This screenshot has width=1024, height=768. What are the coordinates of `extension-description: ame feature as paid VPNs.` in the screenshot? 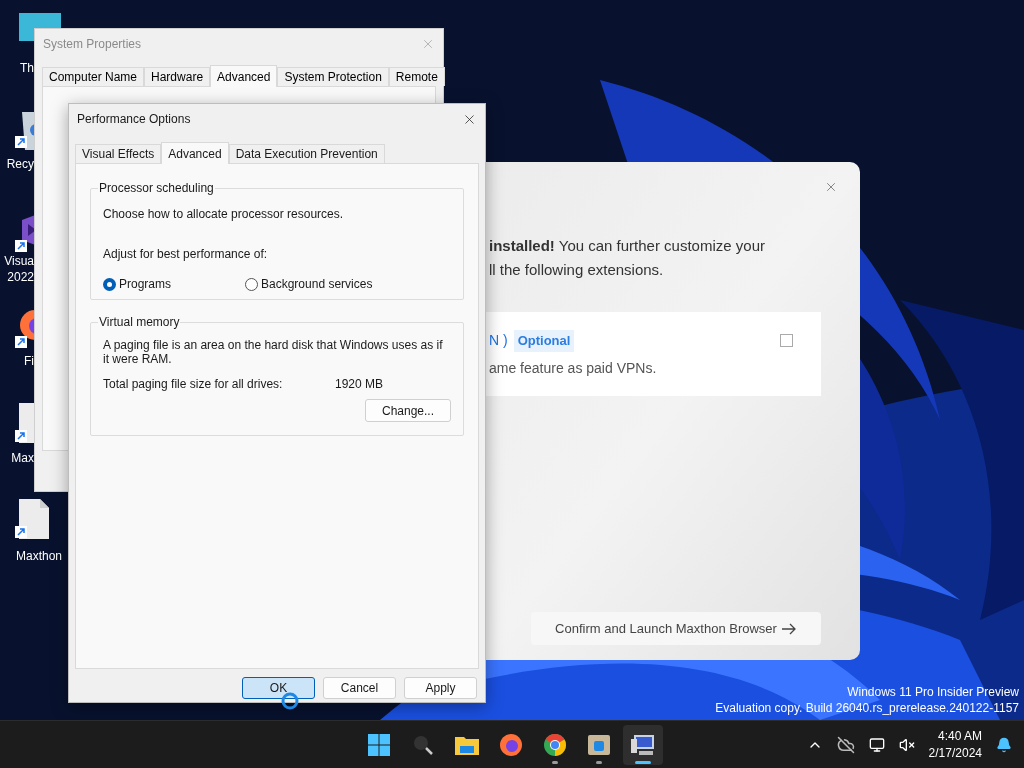 It's located at (573, 368).